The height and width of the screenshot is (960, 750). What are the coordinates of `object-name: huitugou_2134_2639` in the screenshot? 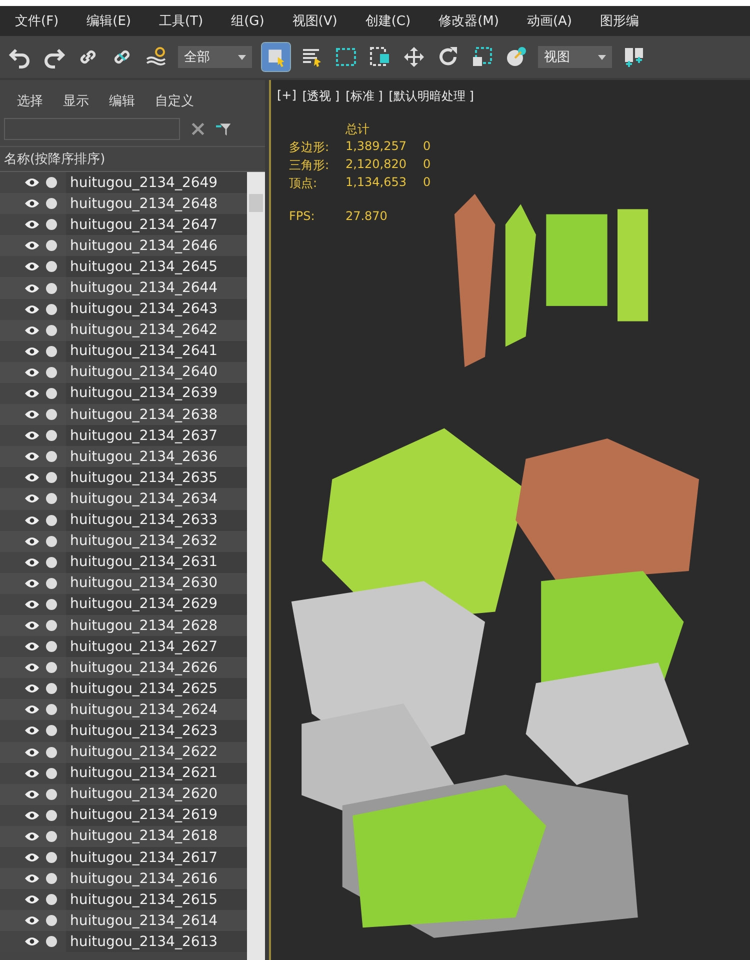 It's located at (156, 393).